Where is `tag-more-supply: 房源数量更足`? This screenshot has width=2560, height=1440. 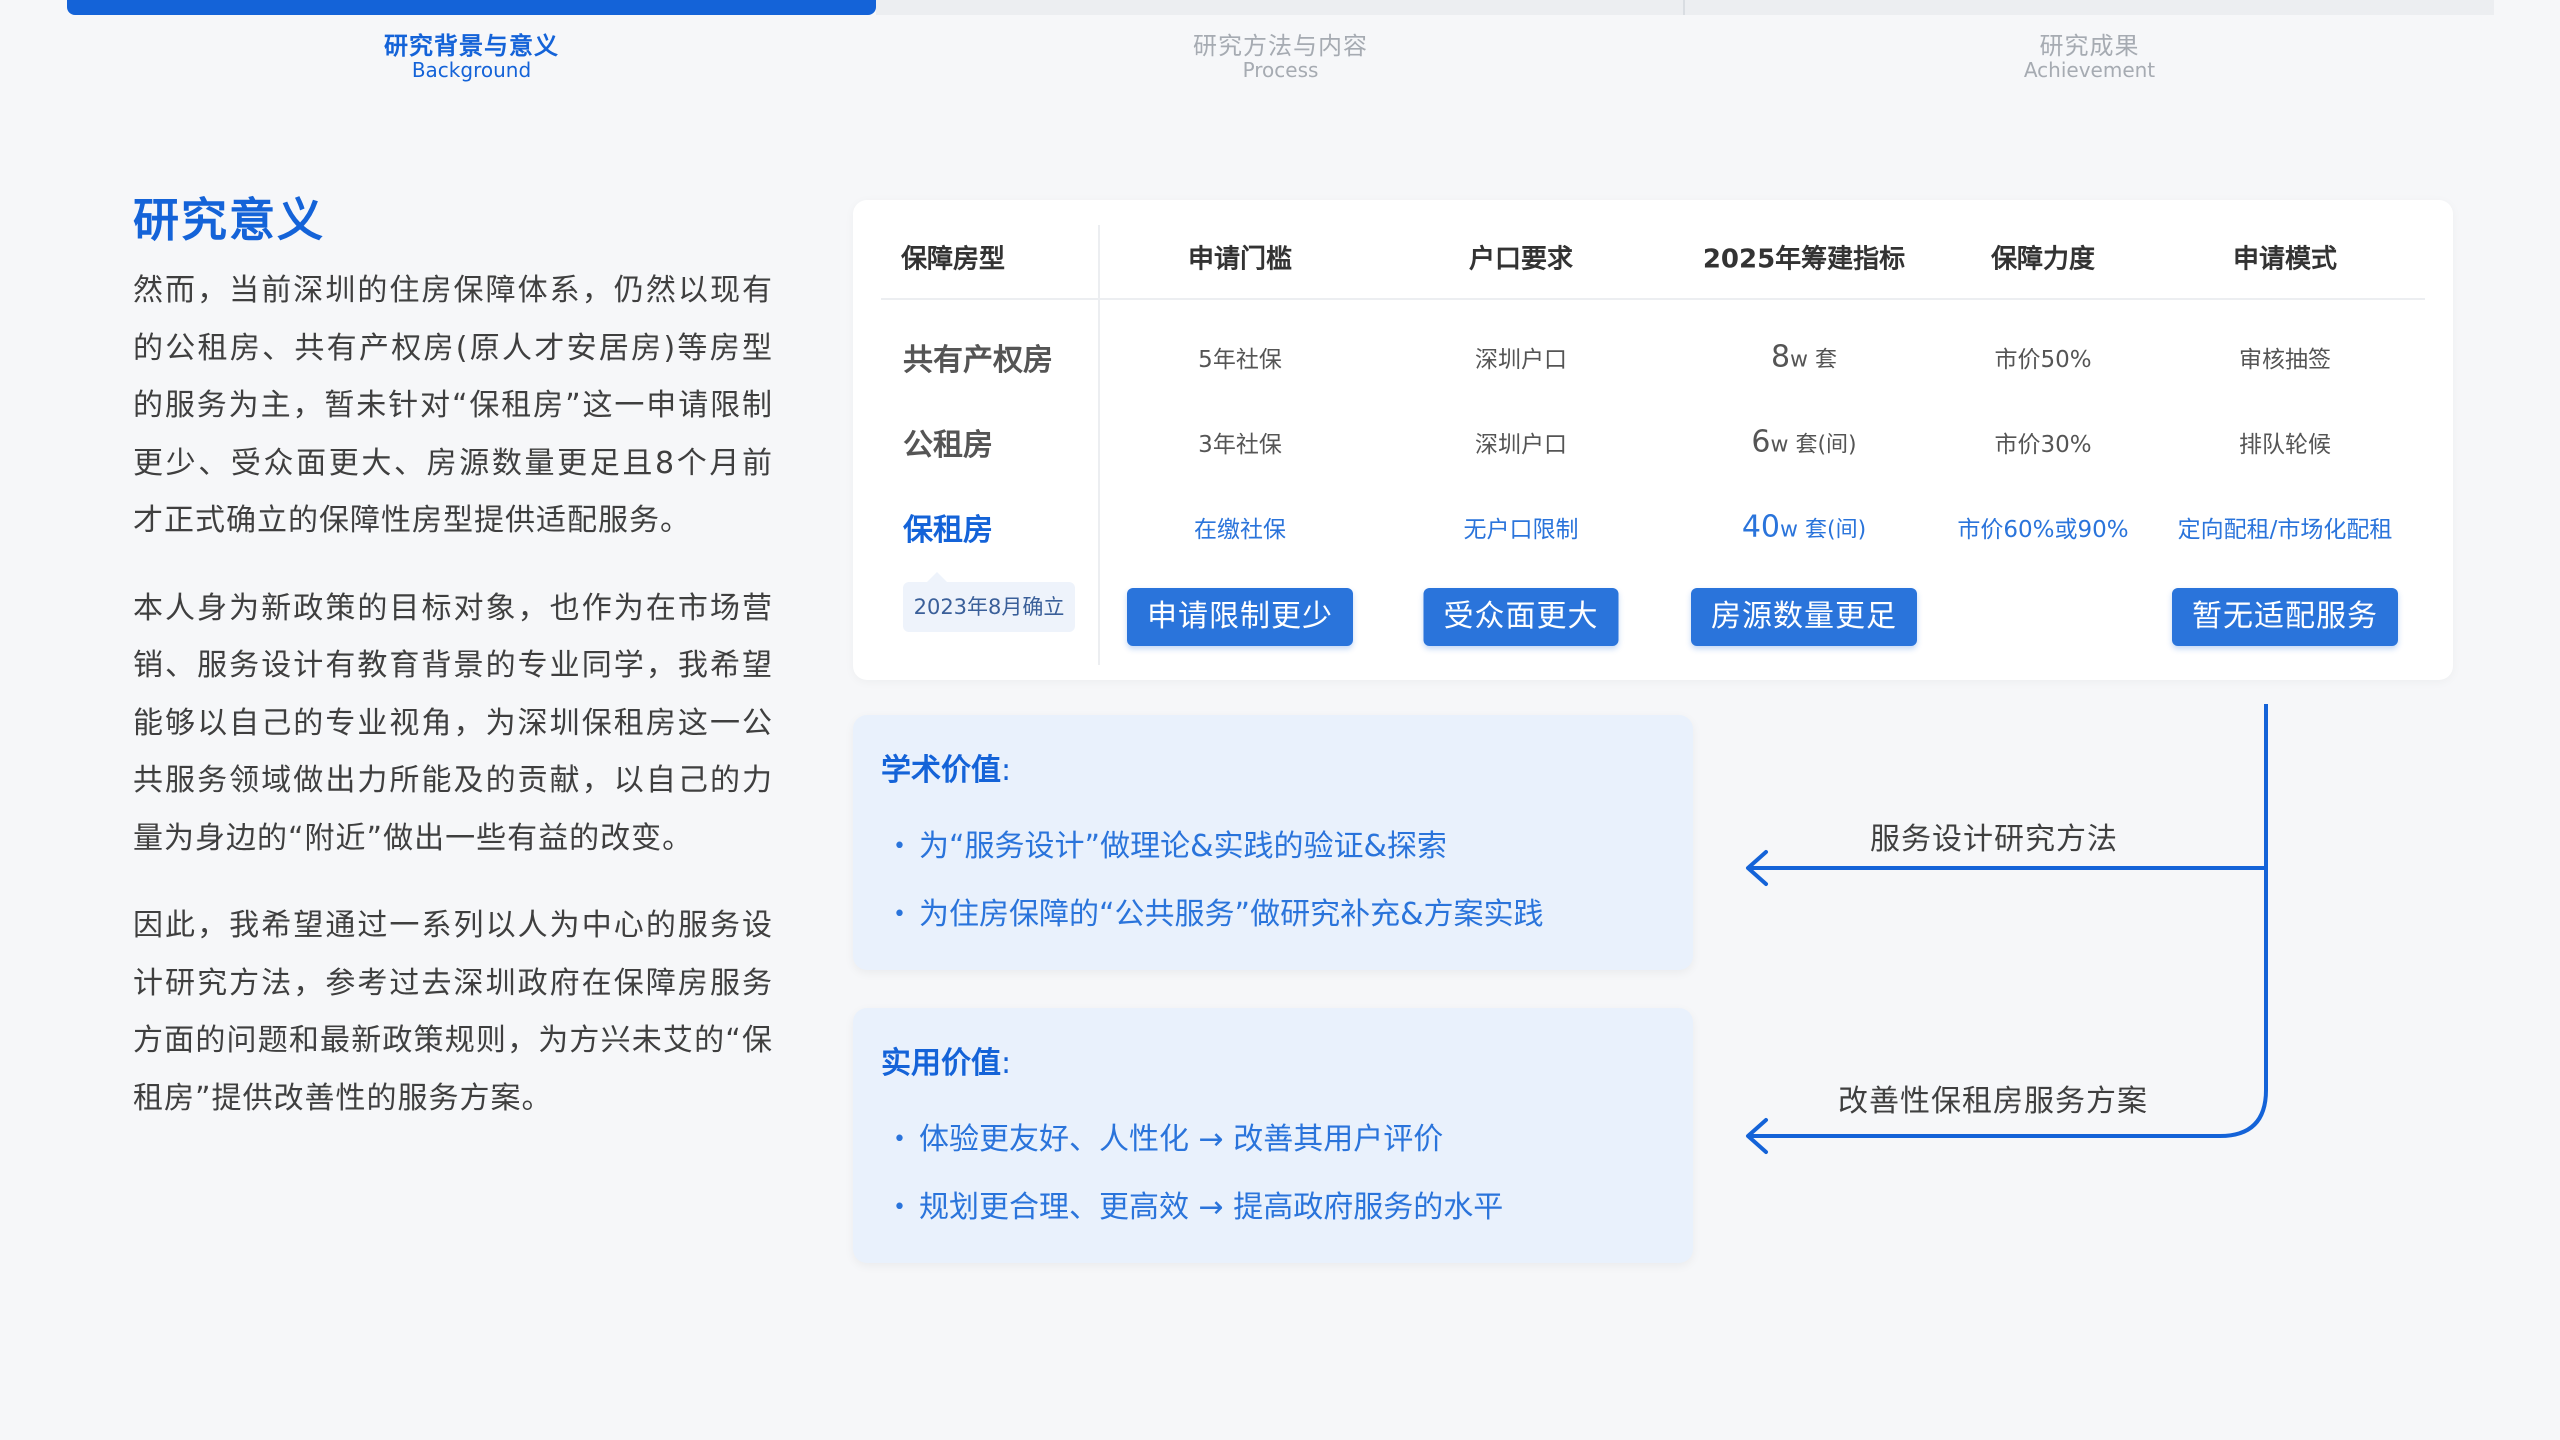
tag-more-supply: 房源数量更足 is located at coordinates (1804, 617).